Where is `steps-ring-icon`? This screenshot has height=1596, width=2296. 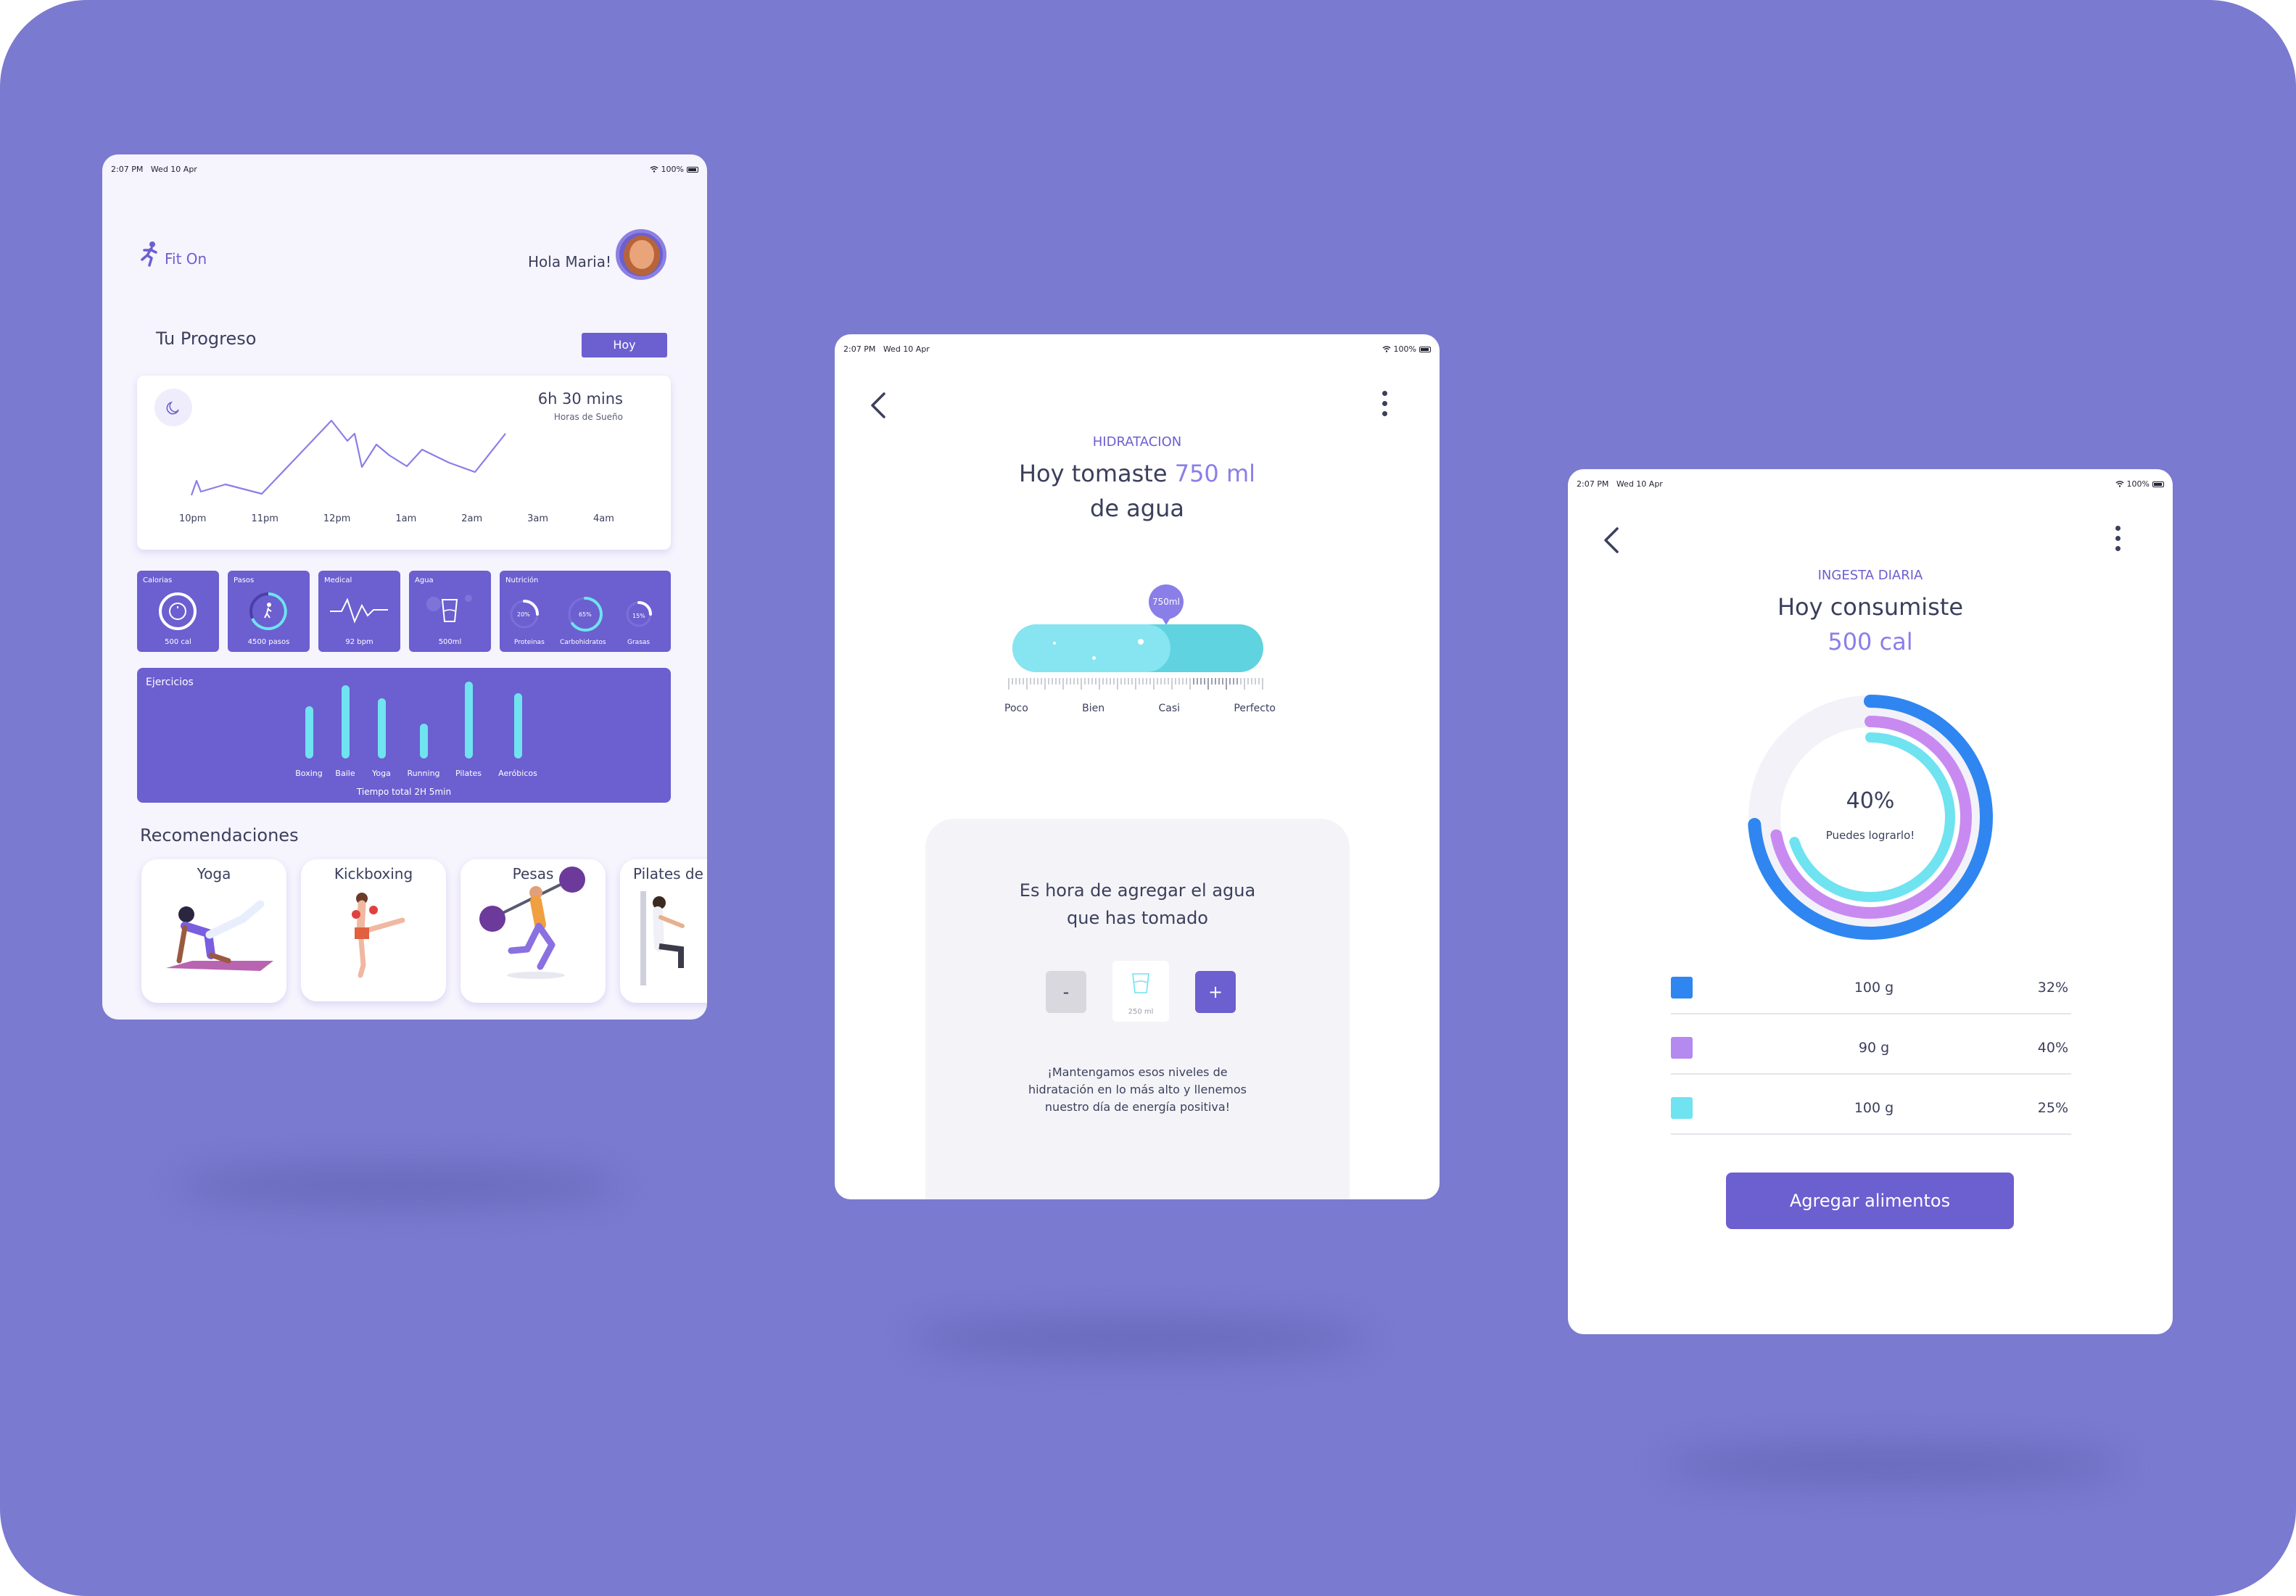 steps-ring-icon is located at coordinates (268, 611).